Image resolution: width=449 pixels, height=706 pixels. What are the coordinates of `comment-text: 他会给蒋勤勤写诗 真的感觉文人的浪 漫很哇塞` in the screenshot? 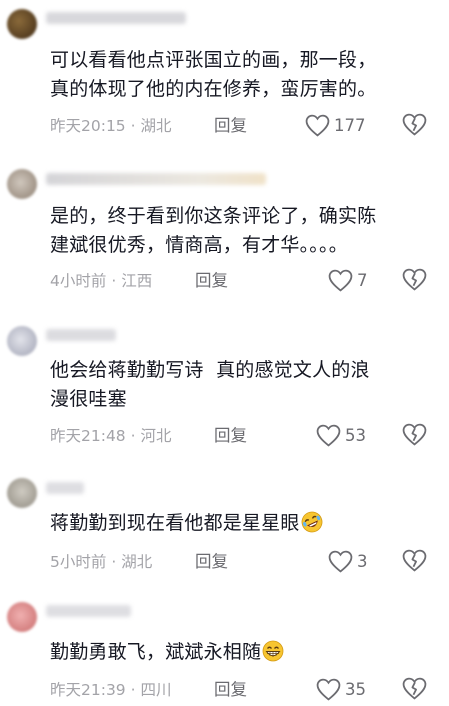 It's located at (210, 384).